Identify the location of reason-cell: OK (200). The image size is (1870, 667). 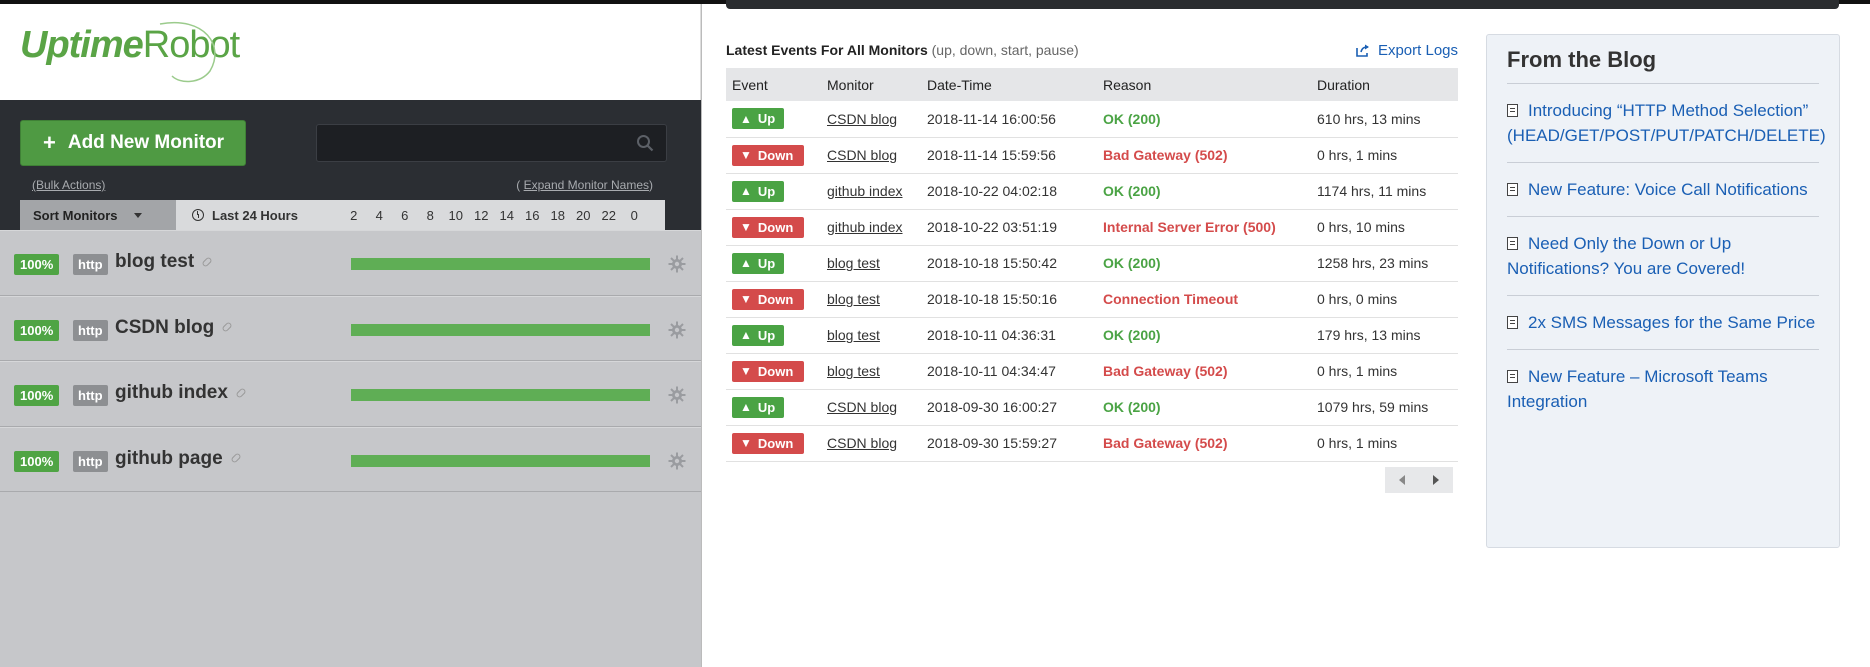
(1204, 191).